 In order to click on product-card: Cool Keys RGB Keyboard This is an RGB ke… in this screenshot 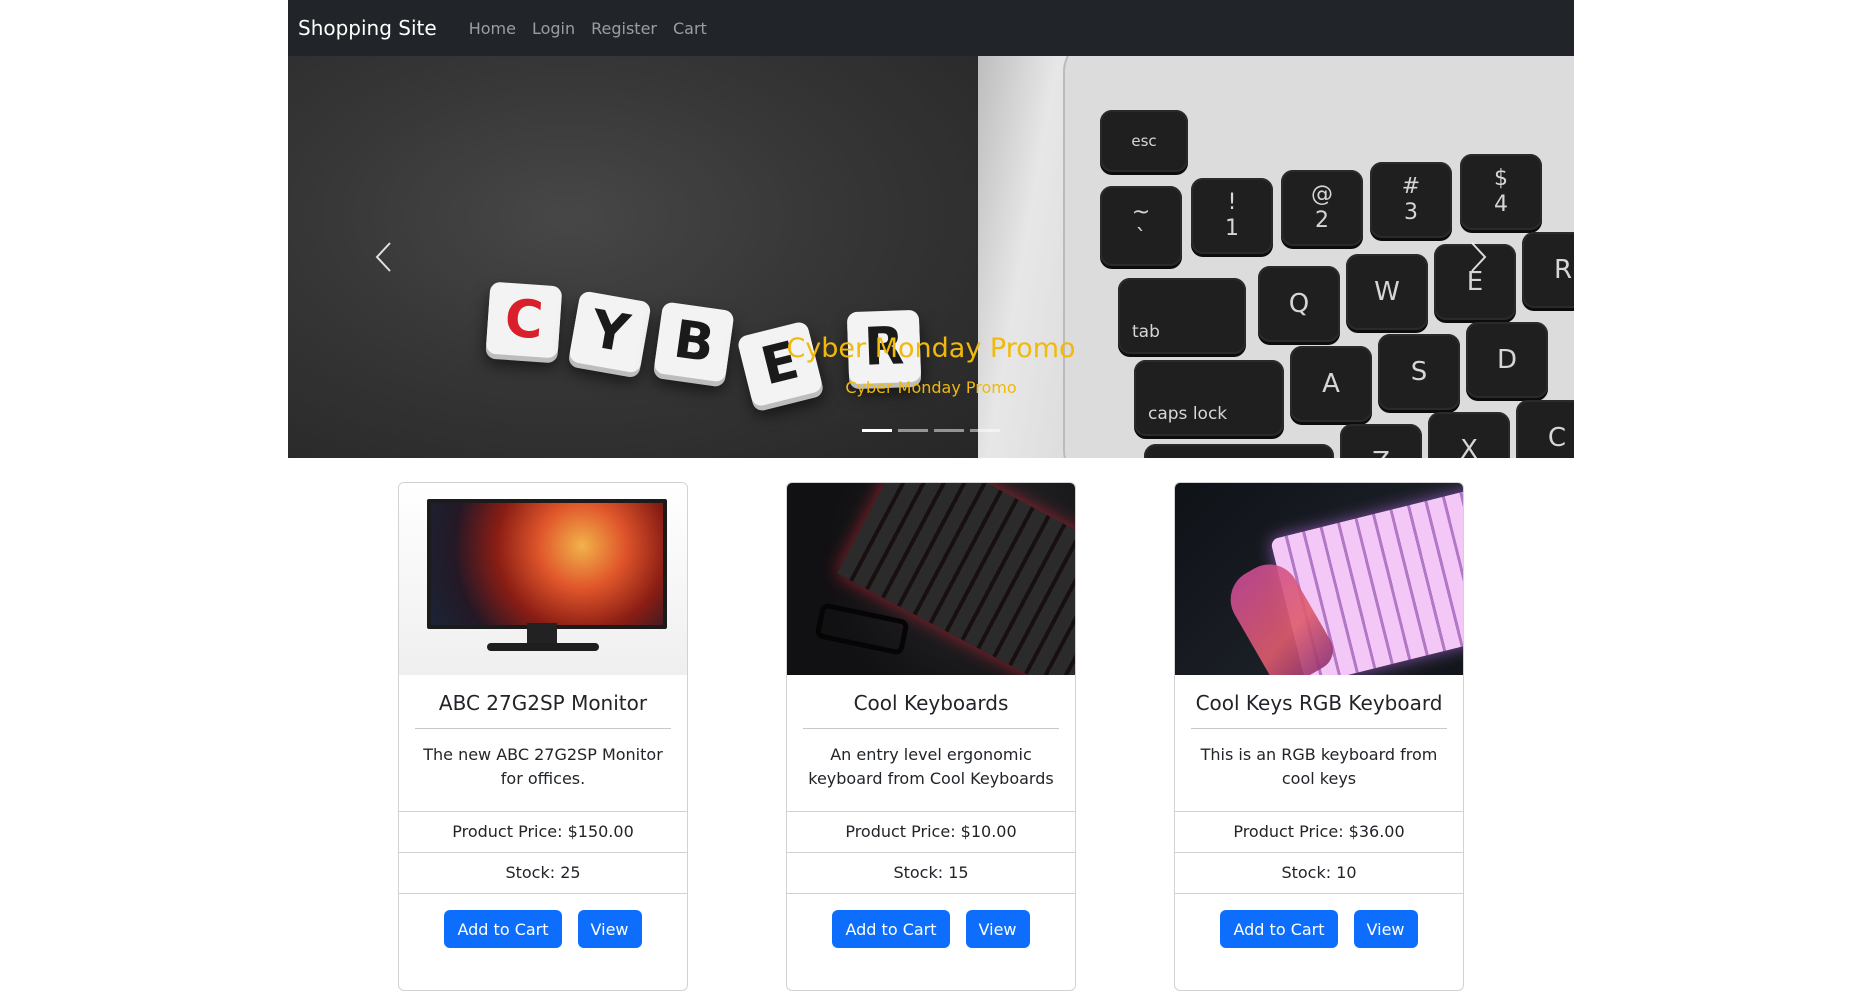, I will do `click(1319, 736)`.